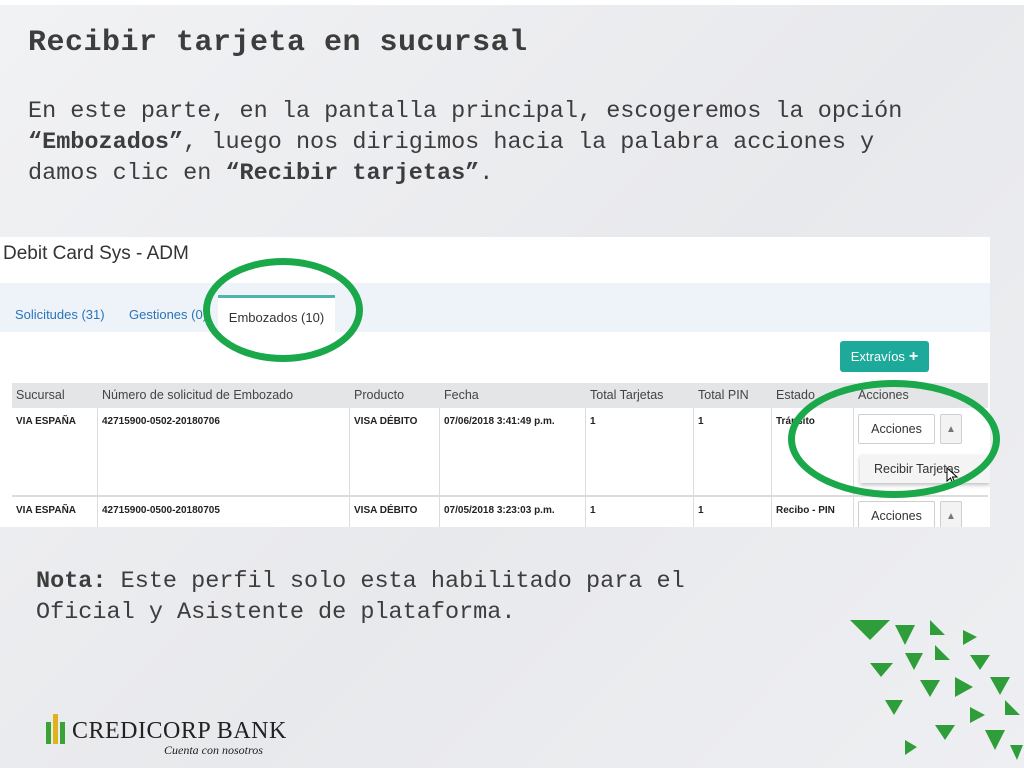 The height and width of the screenshot is (768, 1024). I want to click on acciones-button: Acciones, so click(896, 514).